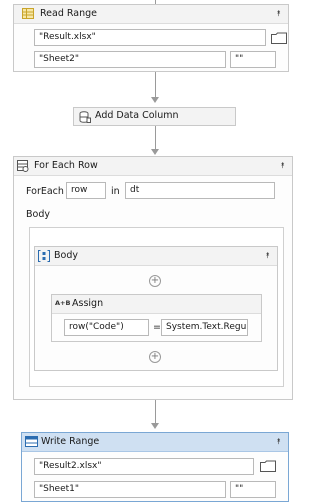 Image resolution: width=320 pixels, height=502 pixels. Describe the element at coordinates (130, 59) in the screenshot. I see `sheet-name-input: "Sheet2"` at that location.